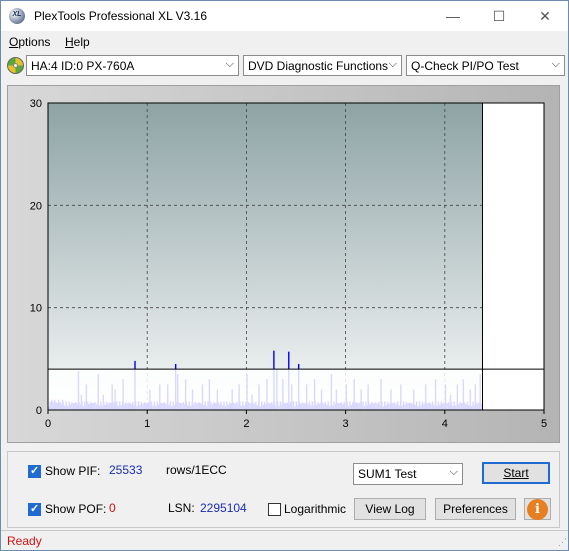 Image resolution: width=569 pixels, height=551 pixels. Describe the element at coordinates (36, 104) in the screenshot. I see `y-tick-label: 30` at that location.